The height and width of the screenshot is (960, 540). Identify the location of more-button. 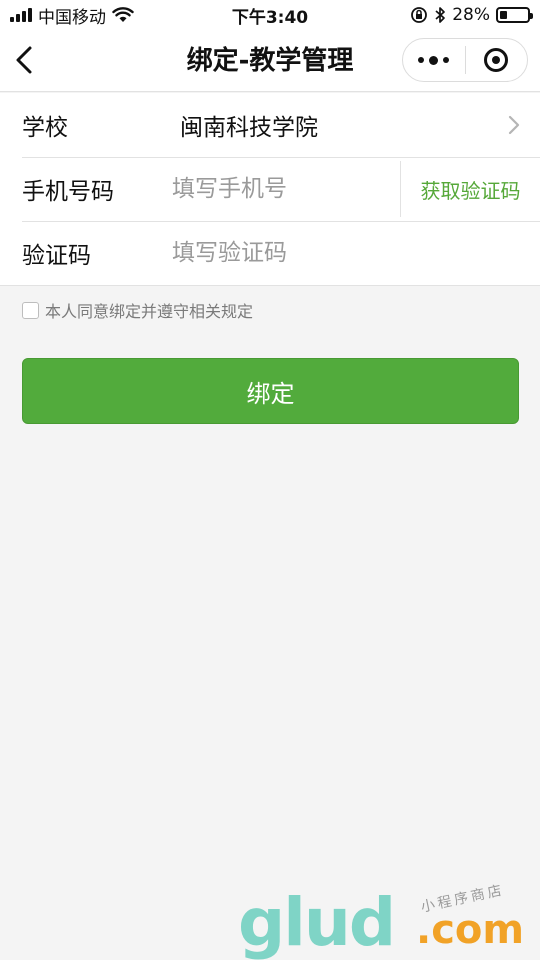
(434, 60).